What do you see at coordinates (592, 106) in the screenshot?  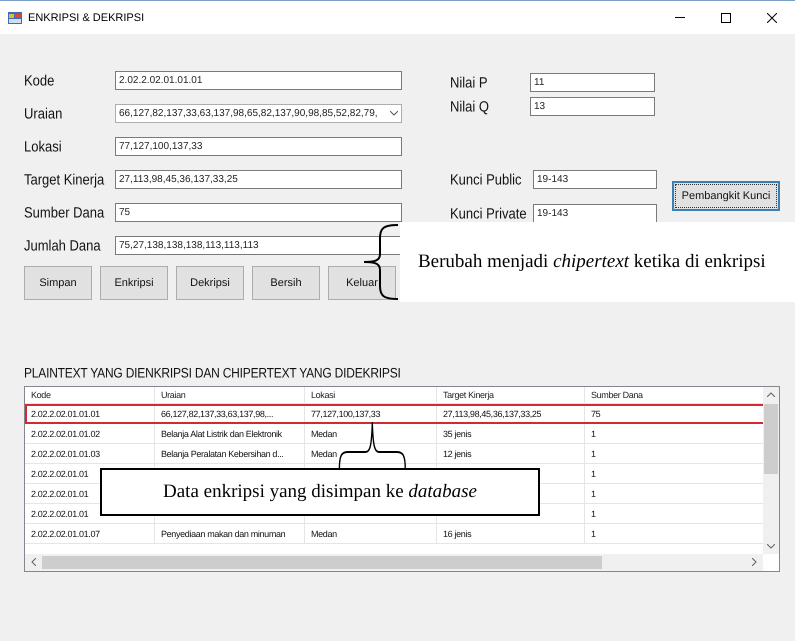 I see `text-field: 13` at bounding box center [592, 106].